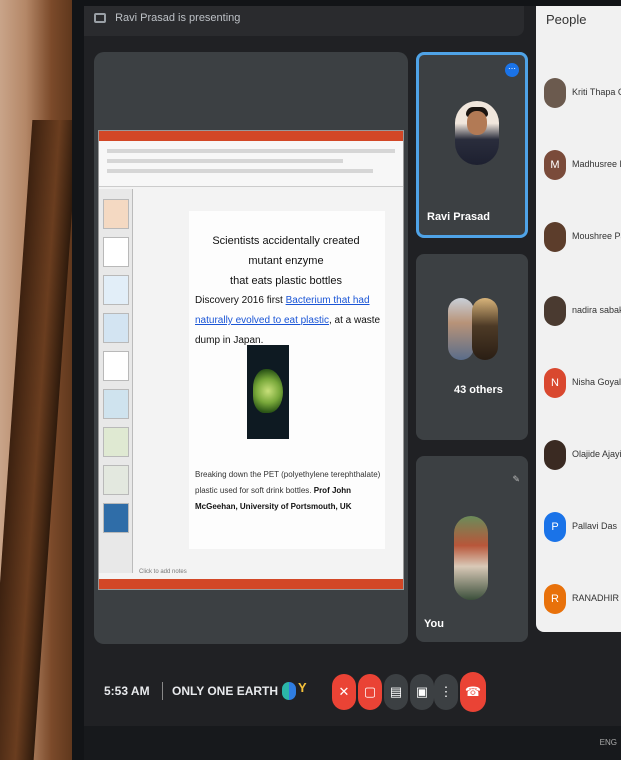 The width and height of the screenshot is (621, 760). Describe the element at coordinates (596, 454) in the screenshot. I see `person-name: Olajide Ajayi` at that location.